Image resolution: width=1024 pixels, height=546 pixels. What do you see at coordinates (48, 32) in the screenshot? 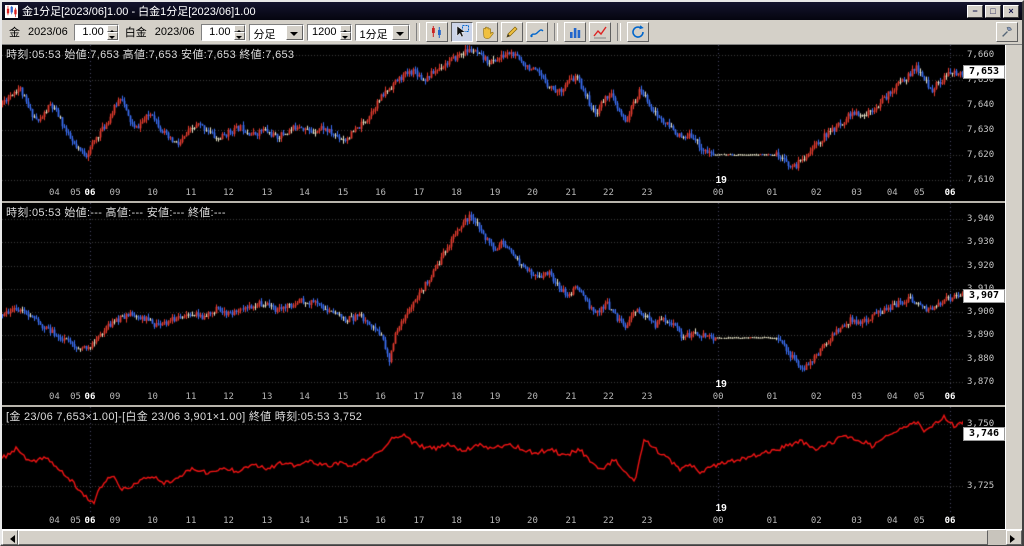
I see `gold-month: 2023/06` at bounding box center [48, 32].